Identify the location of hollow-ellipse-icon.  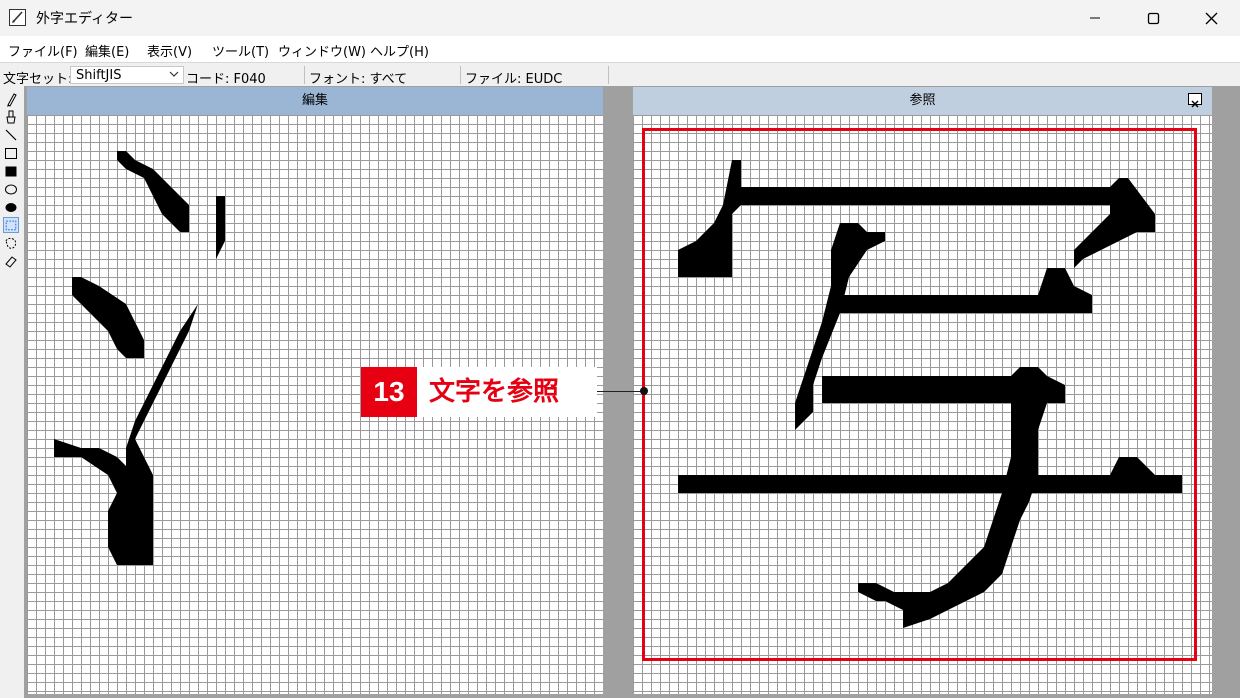
(11, 189).